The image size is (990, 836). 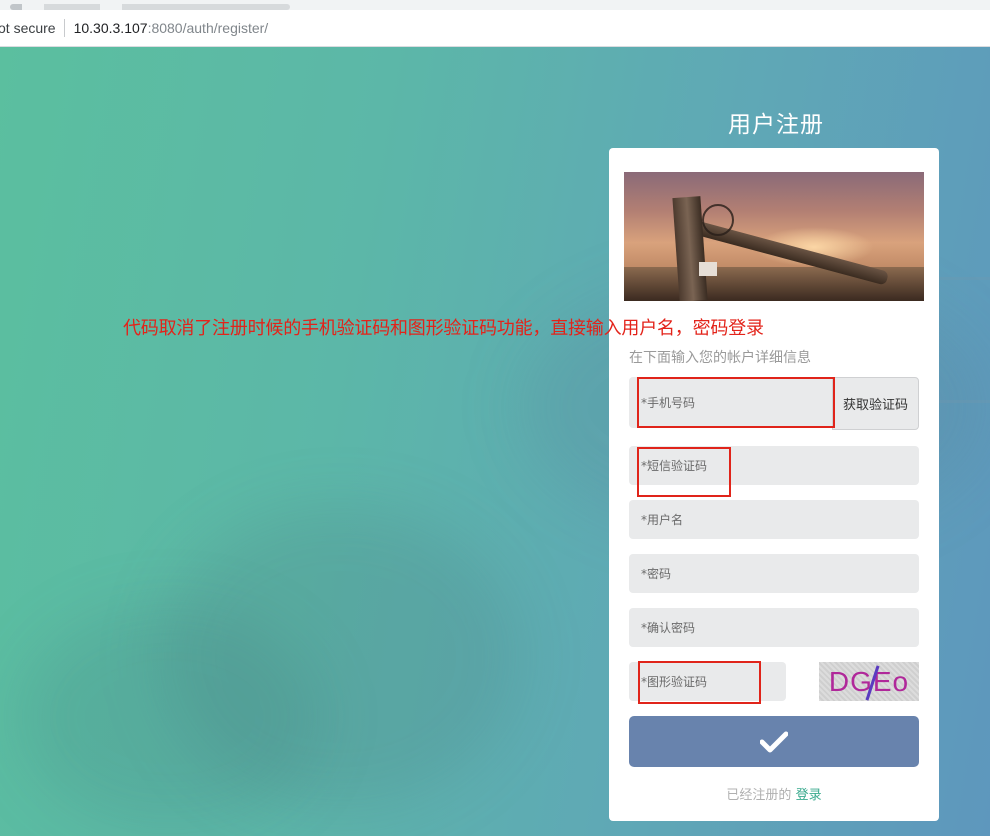 What do you see at coordinates (875, 403) in the screenshot?
I see `get-sms-code-button: 获取验证码` at bounding box center [875, 403].